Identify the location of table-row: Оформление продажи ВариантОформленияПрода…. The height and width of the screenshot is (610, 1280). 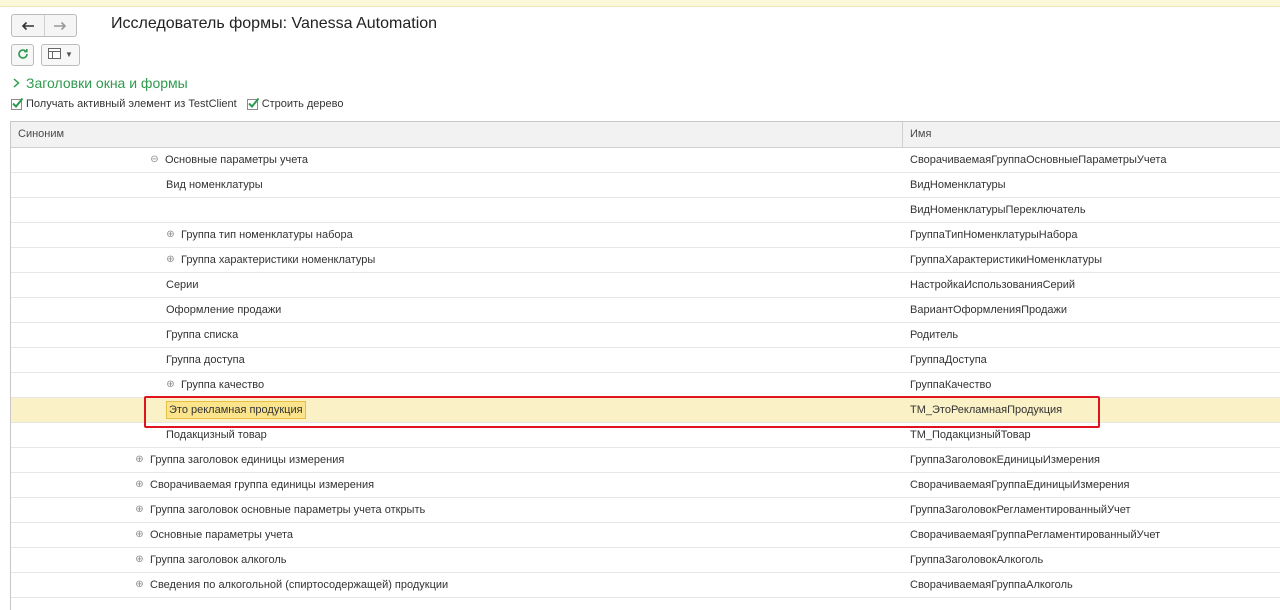
(645, 310).